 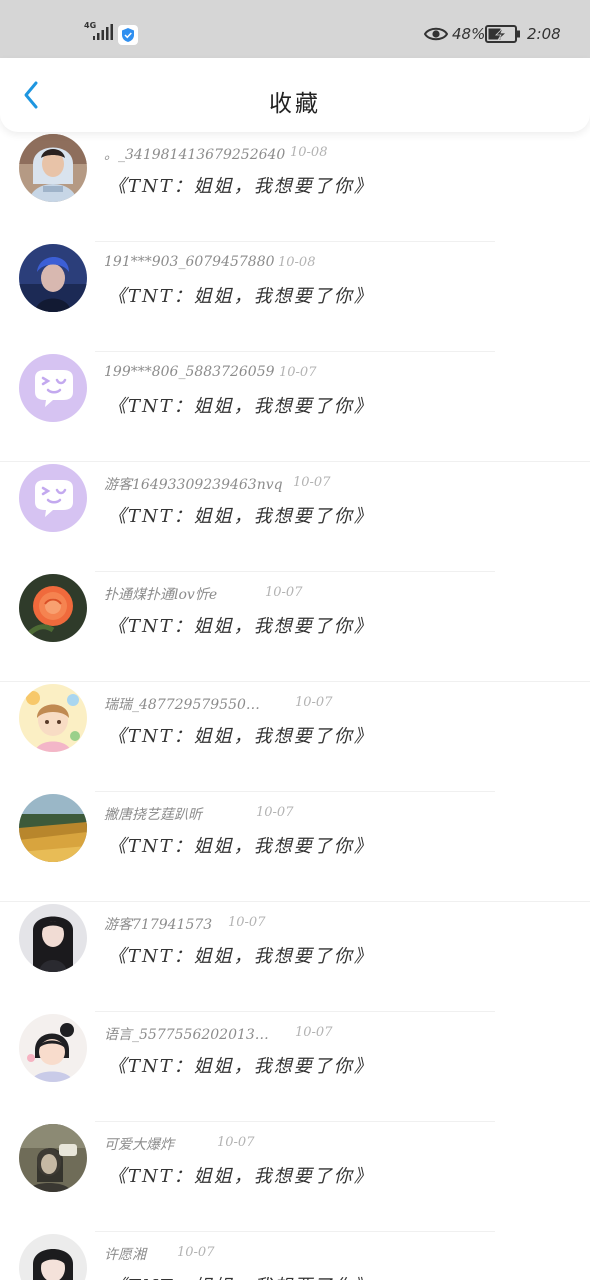 I want to click on list-item: 扑通煤扑通lov忻e 10-07 《TNT：姐姐，我想要了你》, so click(x=295, y=627).